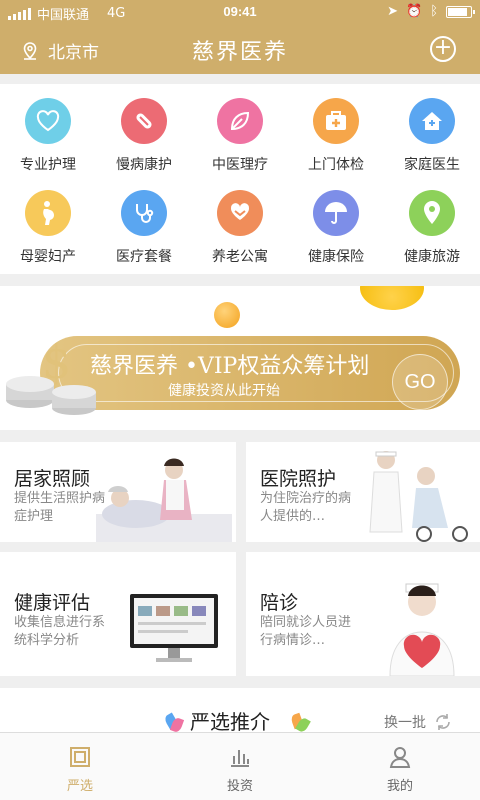 The image size is (480, 800). I want to click on pill-icon, so click(144, 121).